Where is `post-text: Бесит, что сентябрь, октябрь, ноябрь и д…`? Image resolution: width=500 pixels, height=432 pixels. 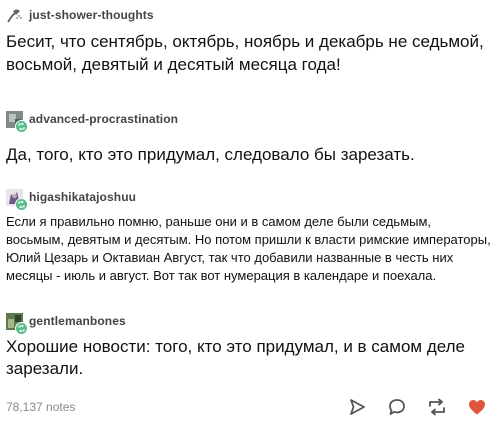
post-text: Бесит, что сентябрь, октябрь, ноябрь и д… is located at coordinates (245, 53).